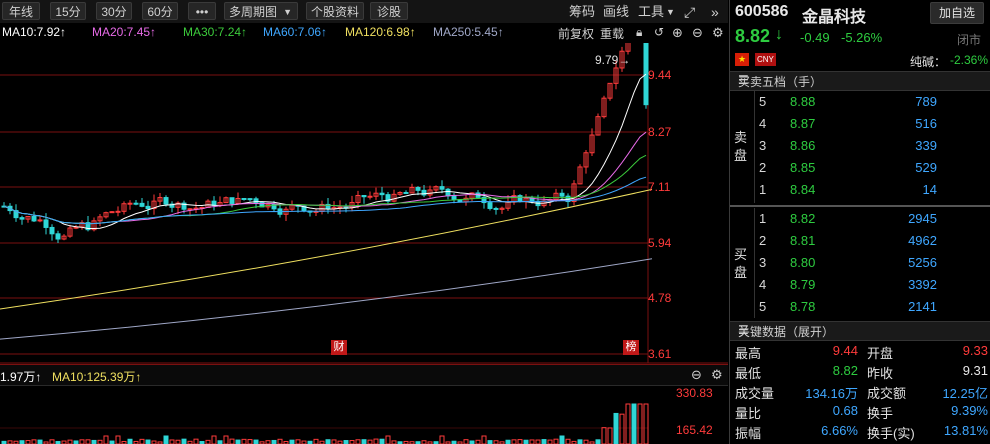  I want to click on zoom-in-icon: ⊕, so click(677, 33).